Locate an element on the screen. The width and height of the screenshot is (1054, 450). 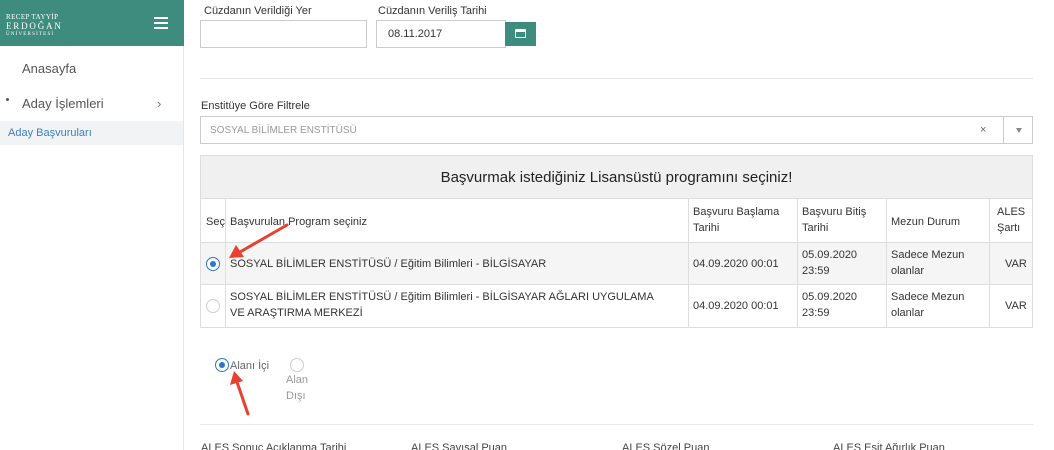
annotation-arrows is located at coordinates (259, 319).